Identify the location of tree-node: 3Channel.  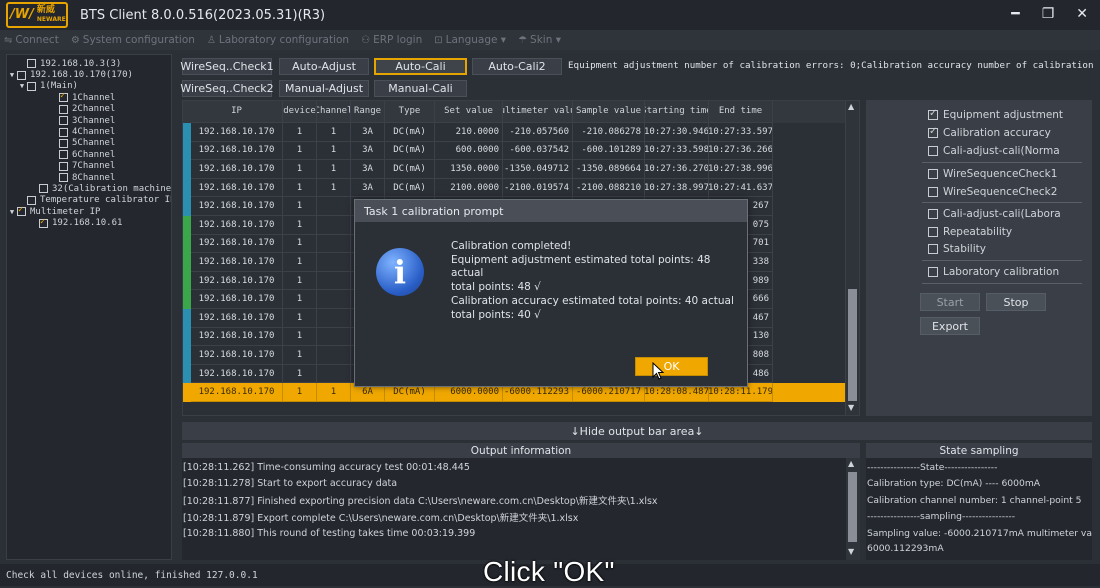
(89, 120).